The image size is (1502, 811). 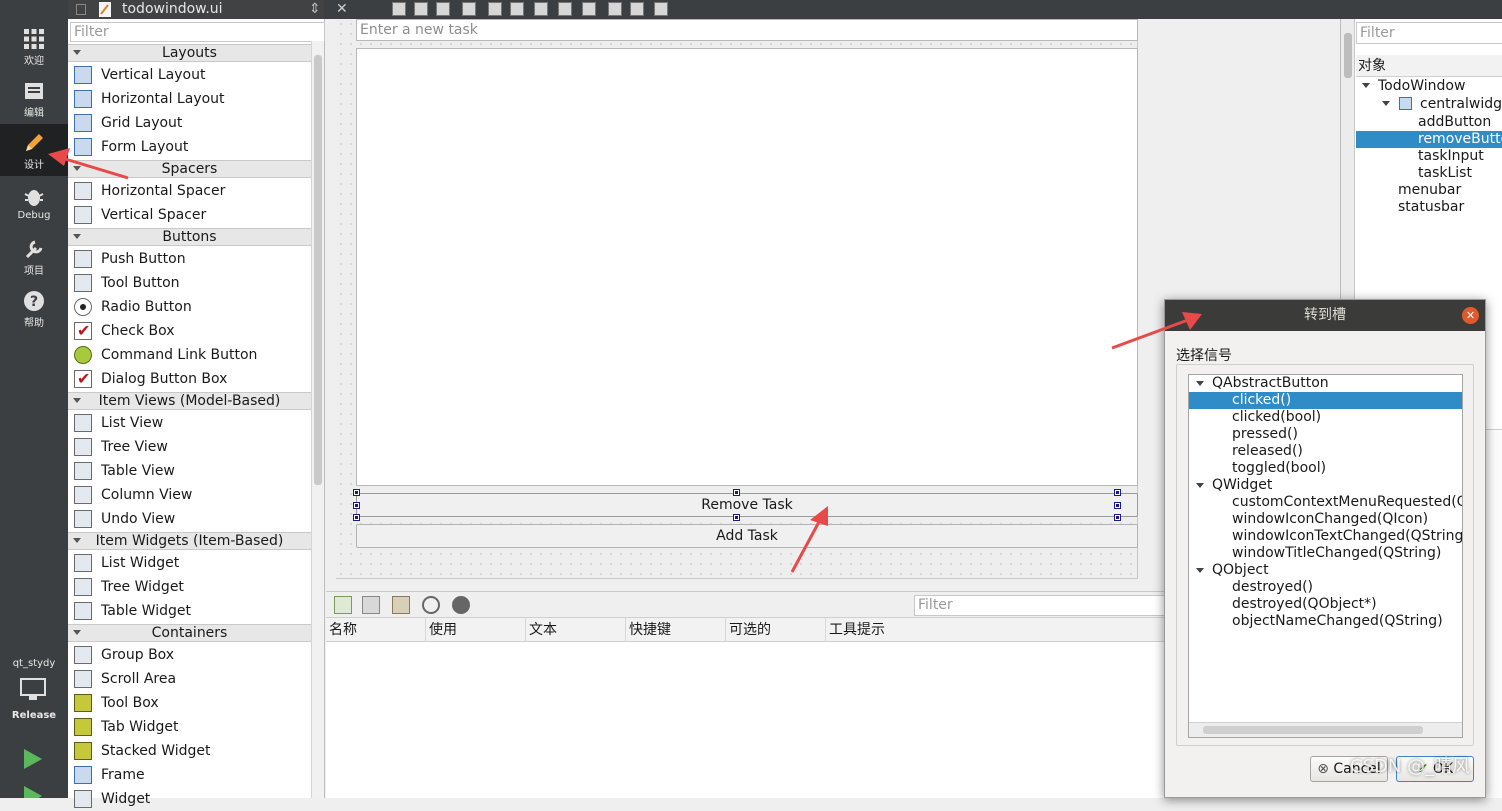 I want to click on signal-item: windowIconChanged(QIcon), so click(x=1325, y=519).